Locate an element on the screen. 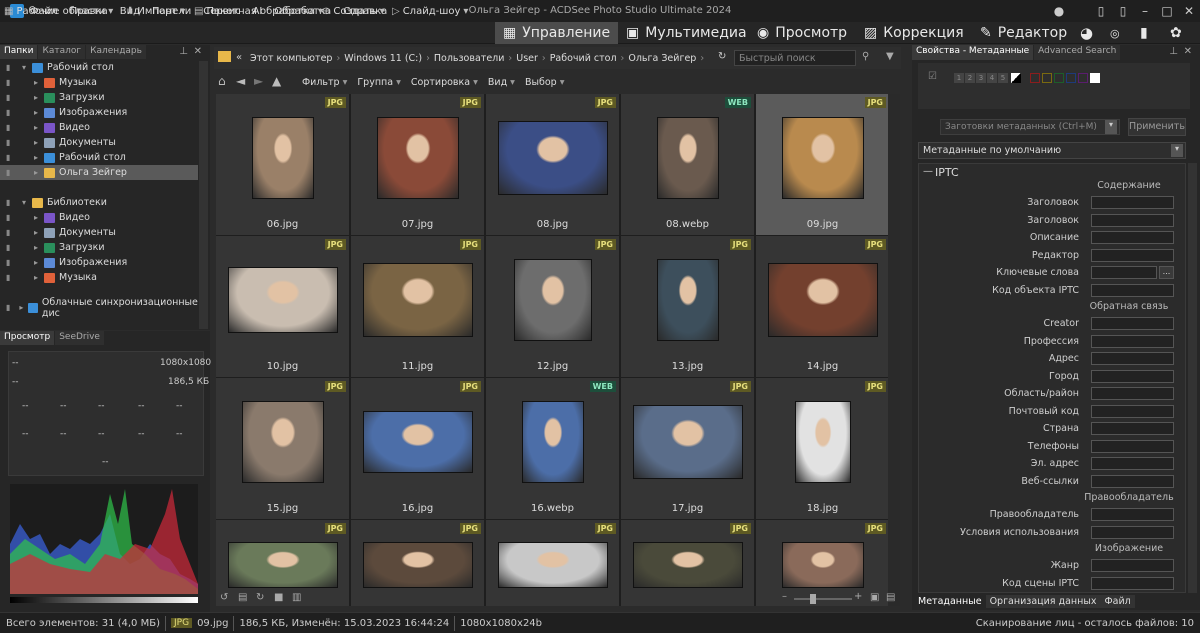  thumbnail-item: JPG18.jpg is located at coordinates (822, 448).